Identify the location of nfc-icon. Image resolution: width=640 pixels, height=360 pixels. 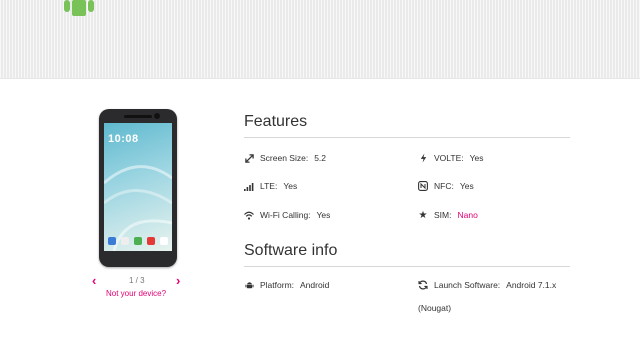
(423, 186).